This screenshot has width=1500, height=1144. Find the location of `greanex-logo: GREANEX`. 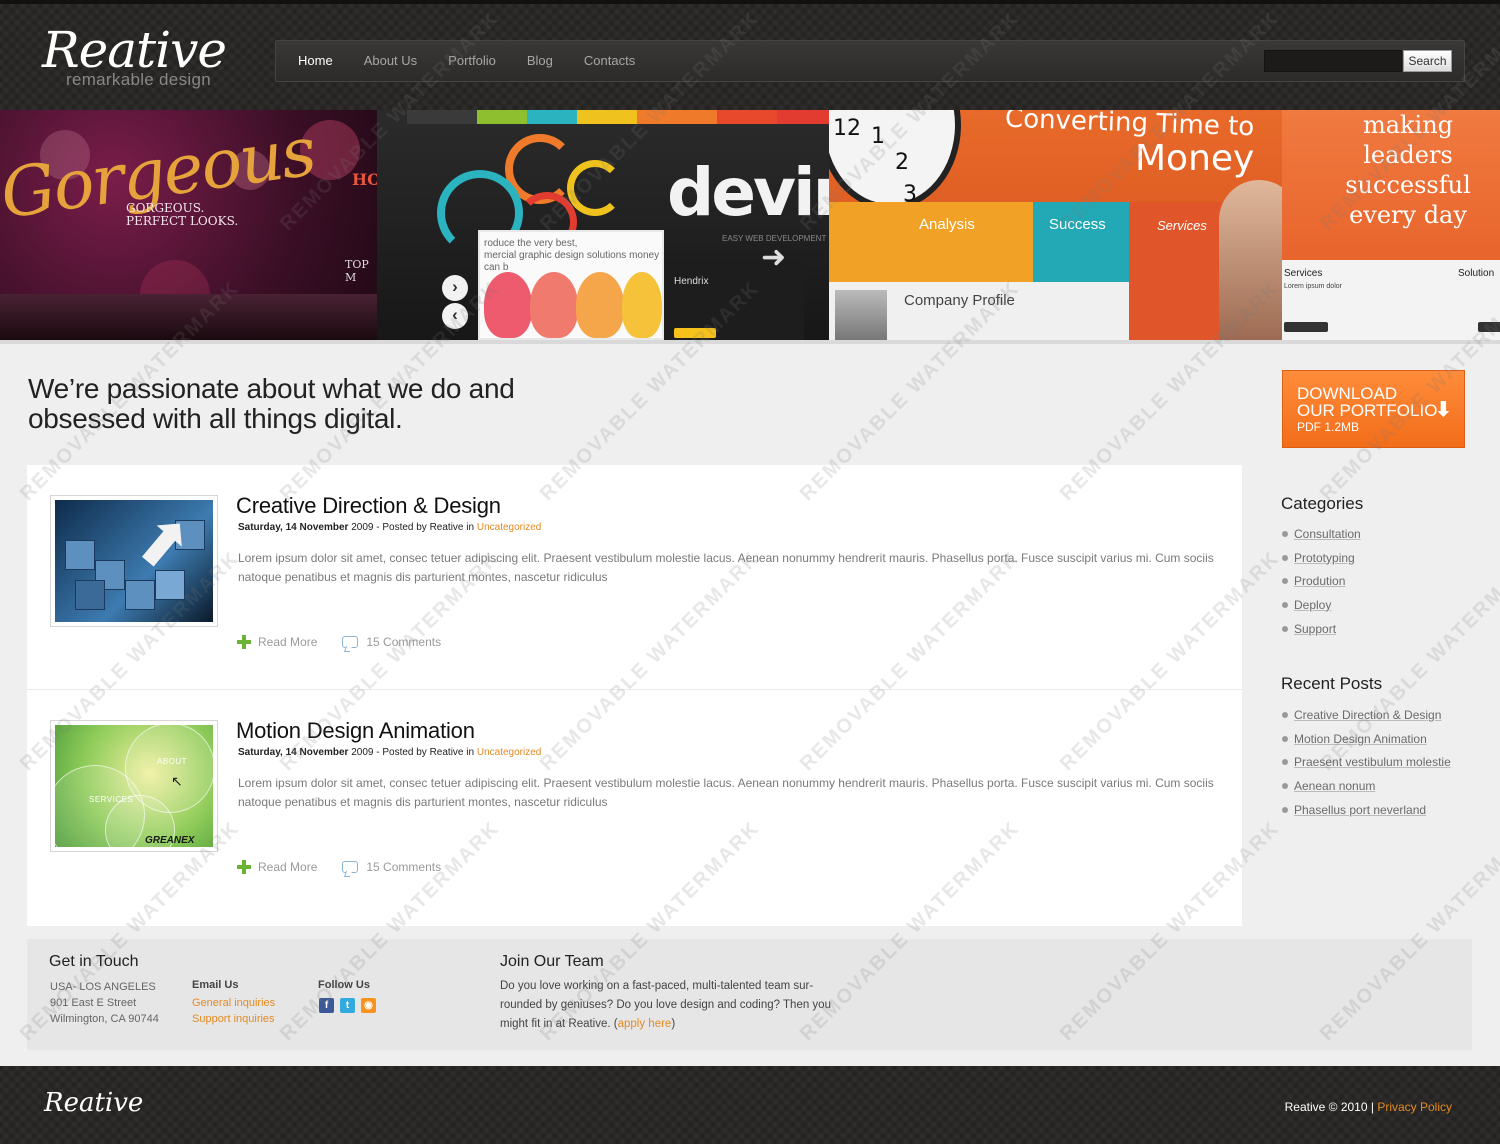

greanex-logo: GREANEX is located at coordinates (170, 840).